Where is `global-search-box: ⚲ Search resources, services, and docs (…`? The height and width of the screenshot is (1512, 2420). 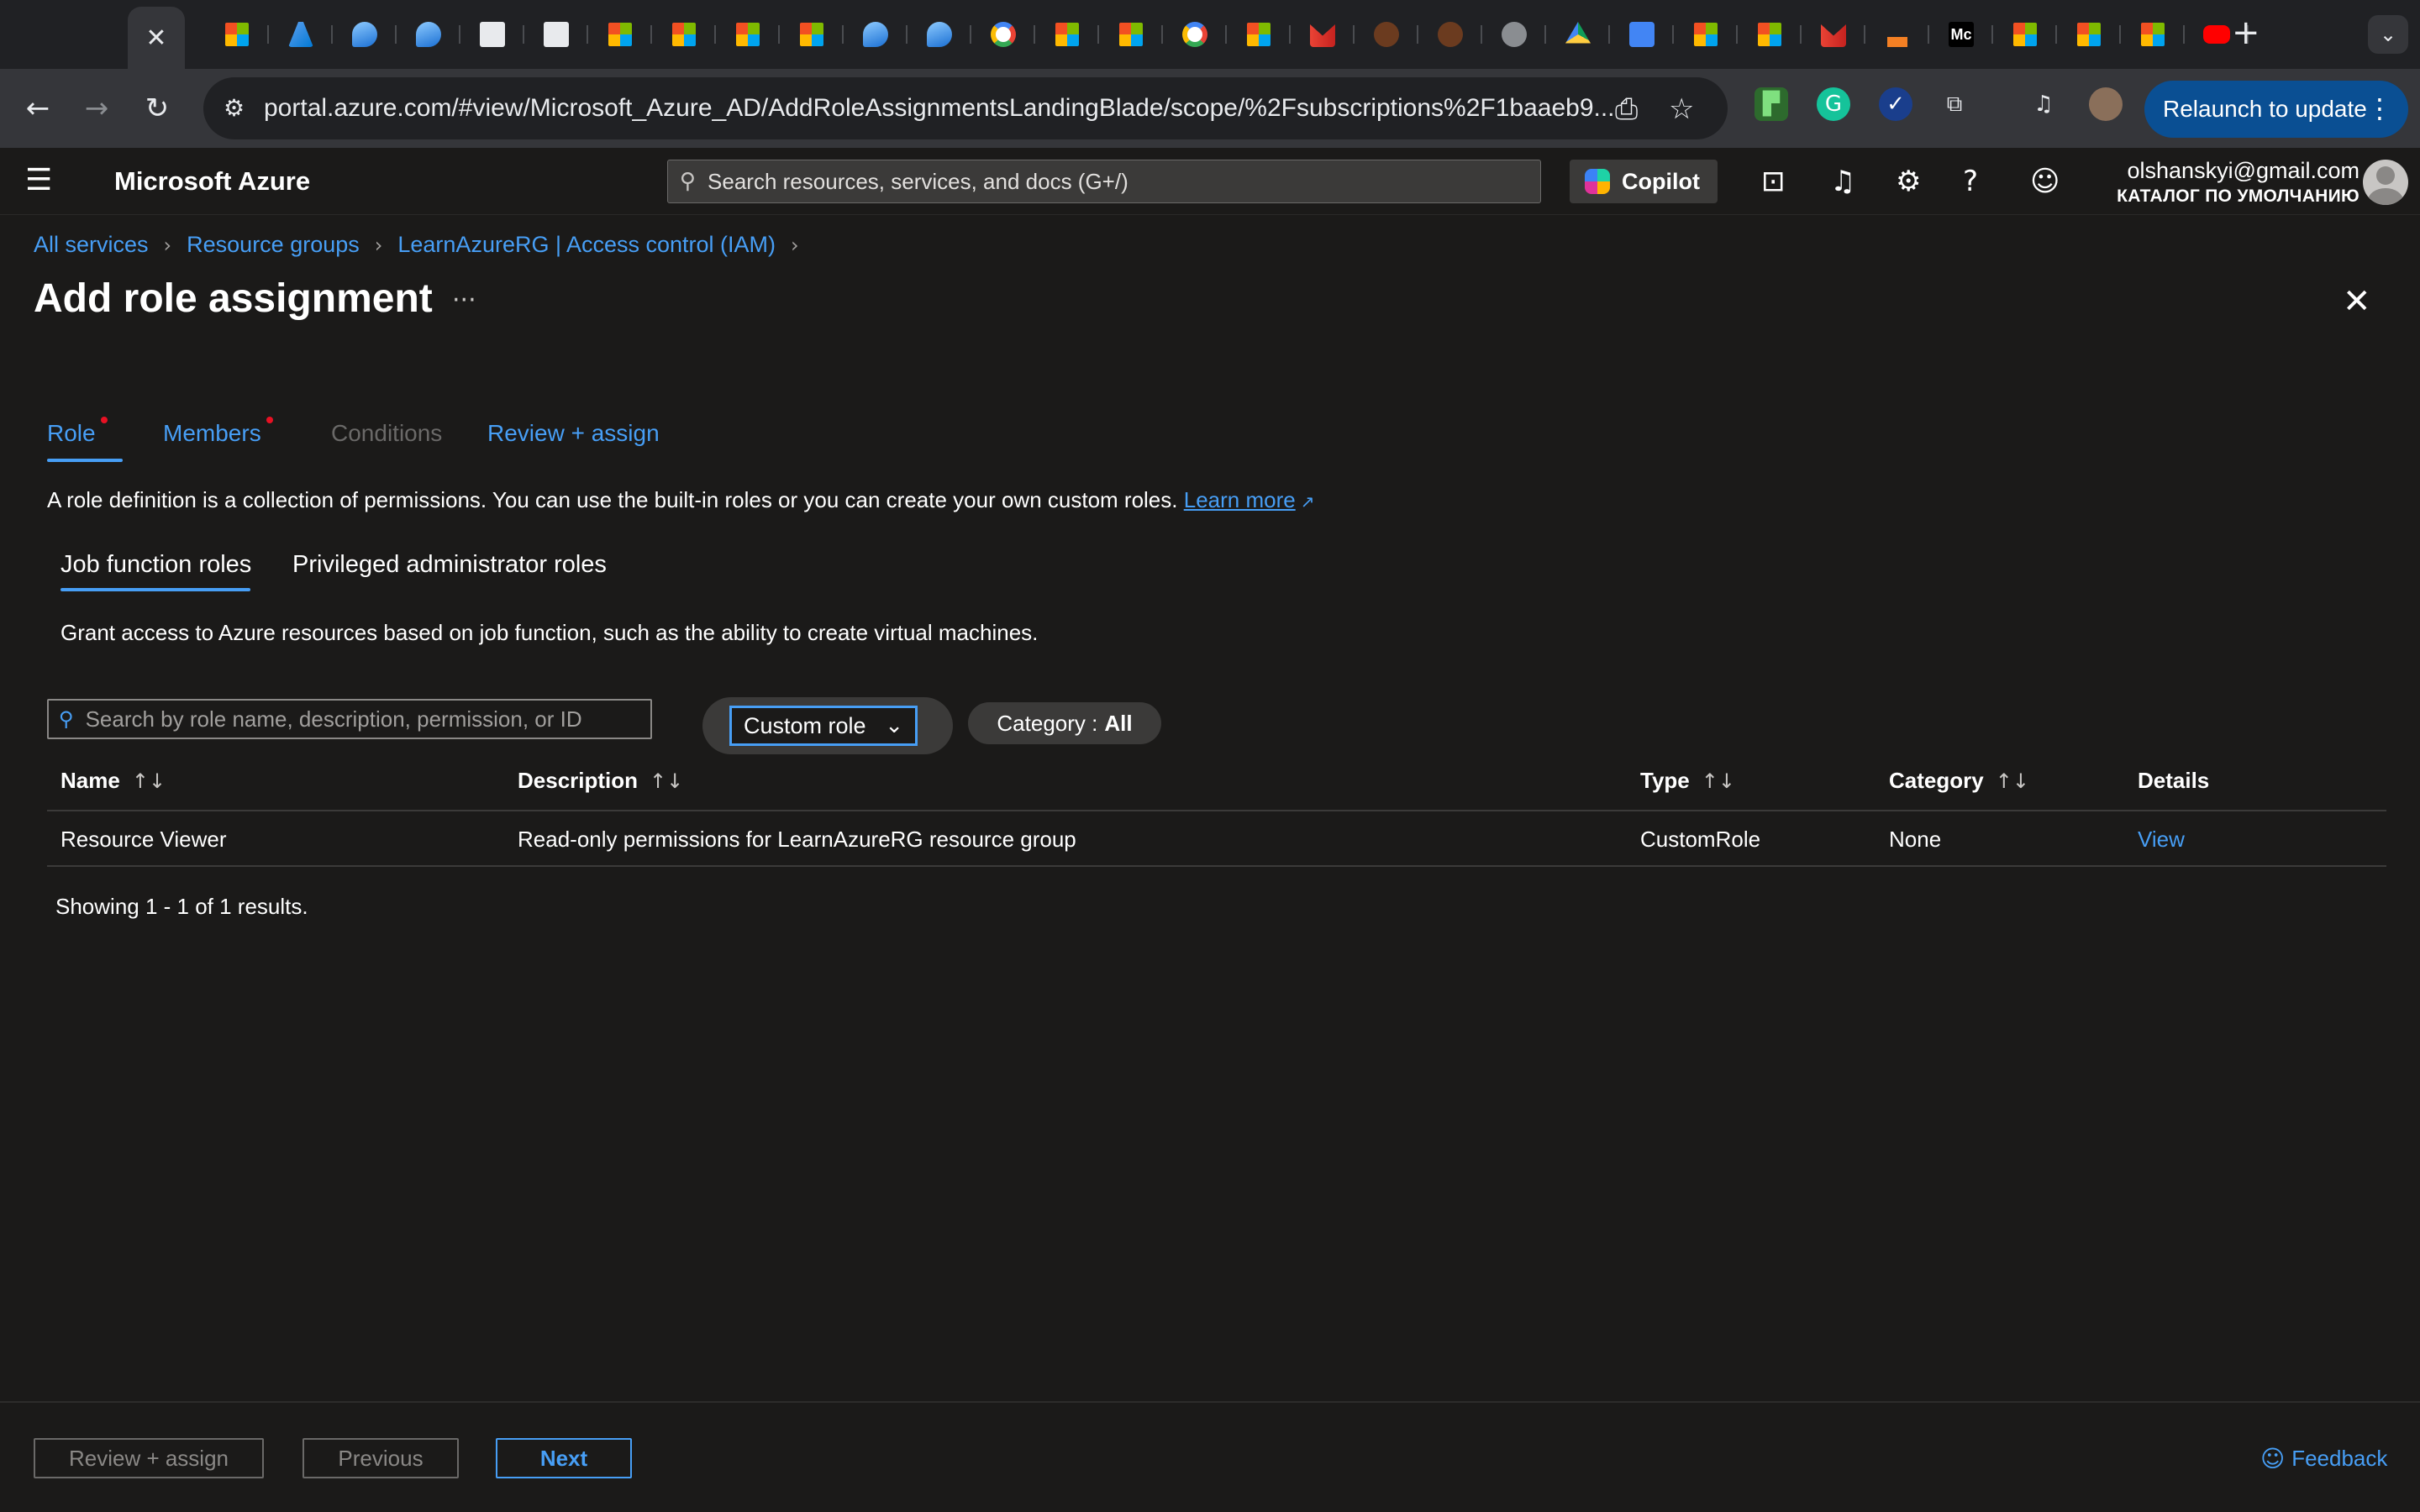
global-search-box: ⚲ Search resources, services, and docs (… is located at coordinates (1104, 181).